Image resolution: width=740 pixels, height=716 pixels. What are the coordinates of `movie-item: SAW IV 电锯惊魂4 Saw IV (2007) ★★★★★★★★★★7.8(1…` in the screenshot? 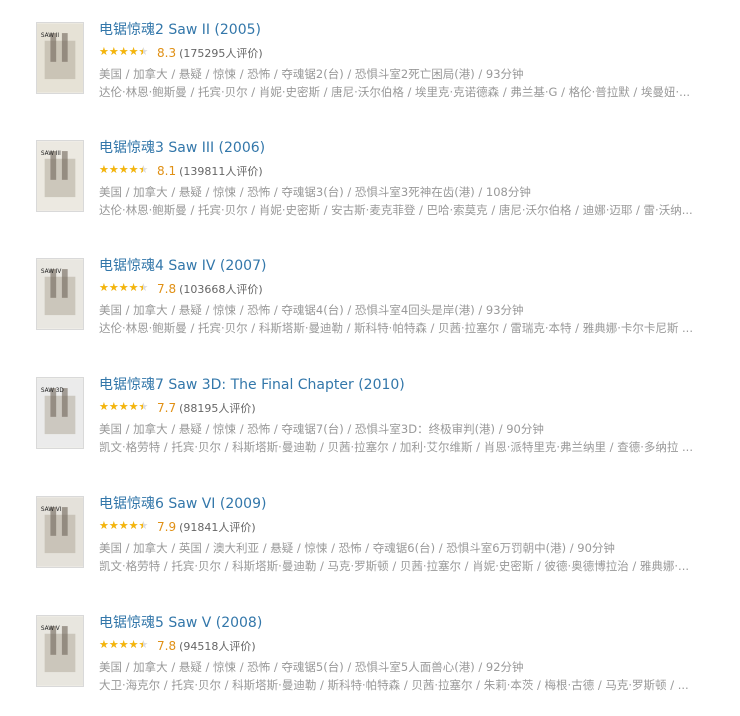 It's located at (370, 308).